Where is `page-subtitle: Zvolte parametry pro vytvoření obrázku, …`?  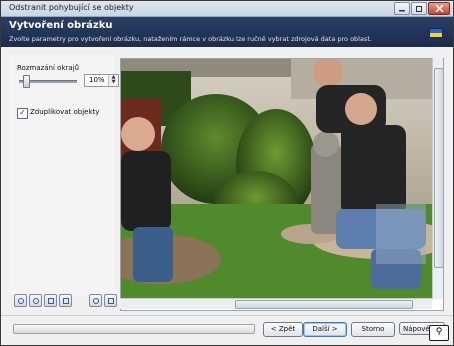
page-subtitle: Zvolte parametry pro vytvoření obrázku, … is located at coordinates (190, 39).